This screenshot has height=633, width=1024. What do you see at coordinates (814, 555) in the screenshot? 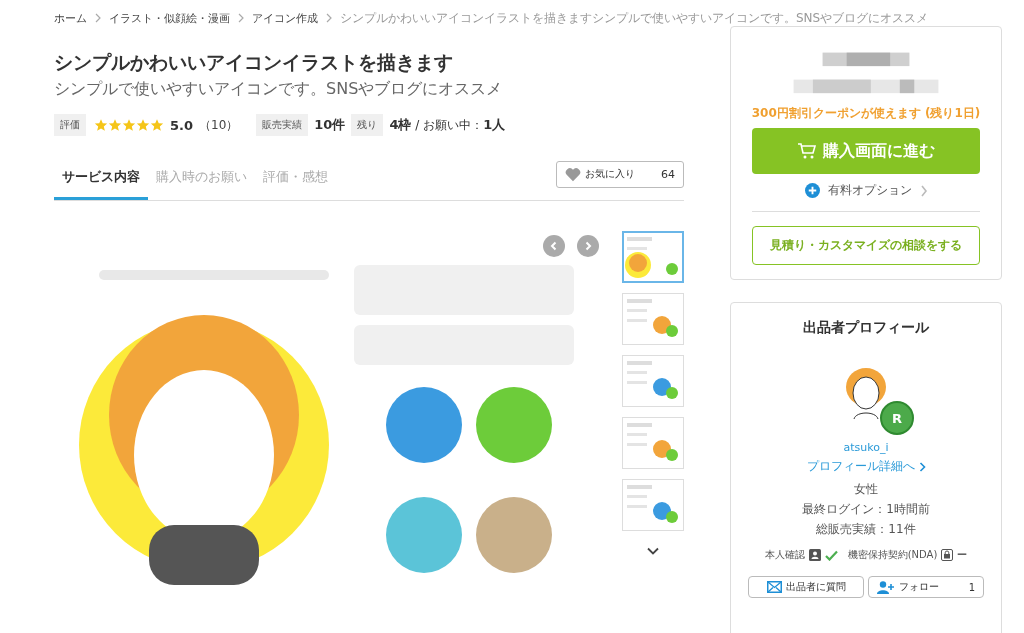
I see `id-card-icon` at bounding box center [814, 555].